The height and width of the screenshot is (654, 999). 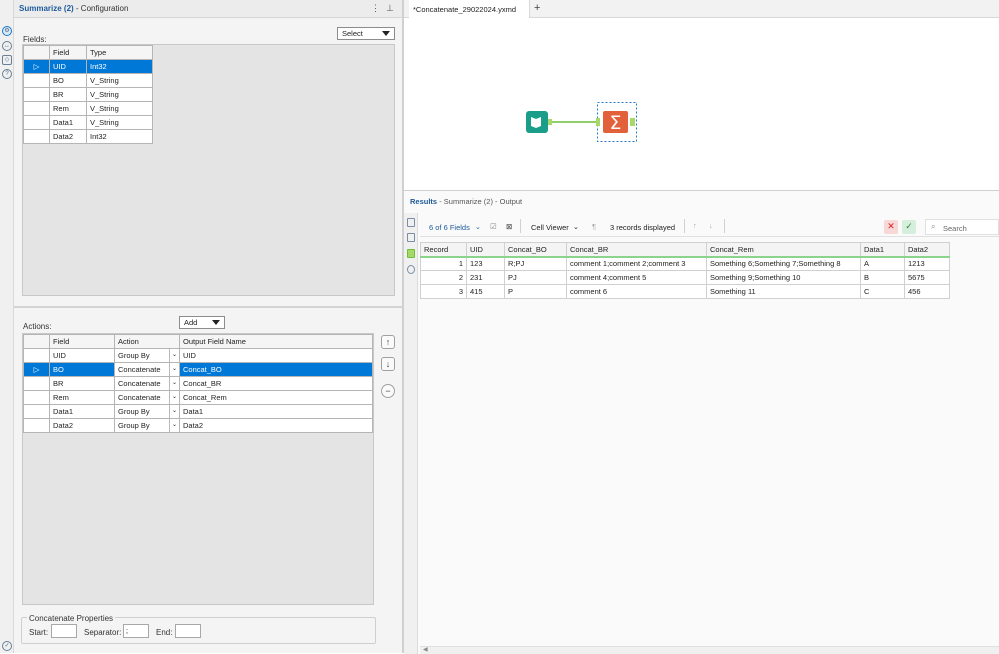 I want to click on scroll-left-icon: ◀, so click(x=425, y=649).